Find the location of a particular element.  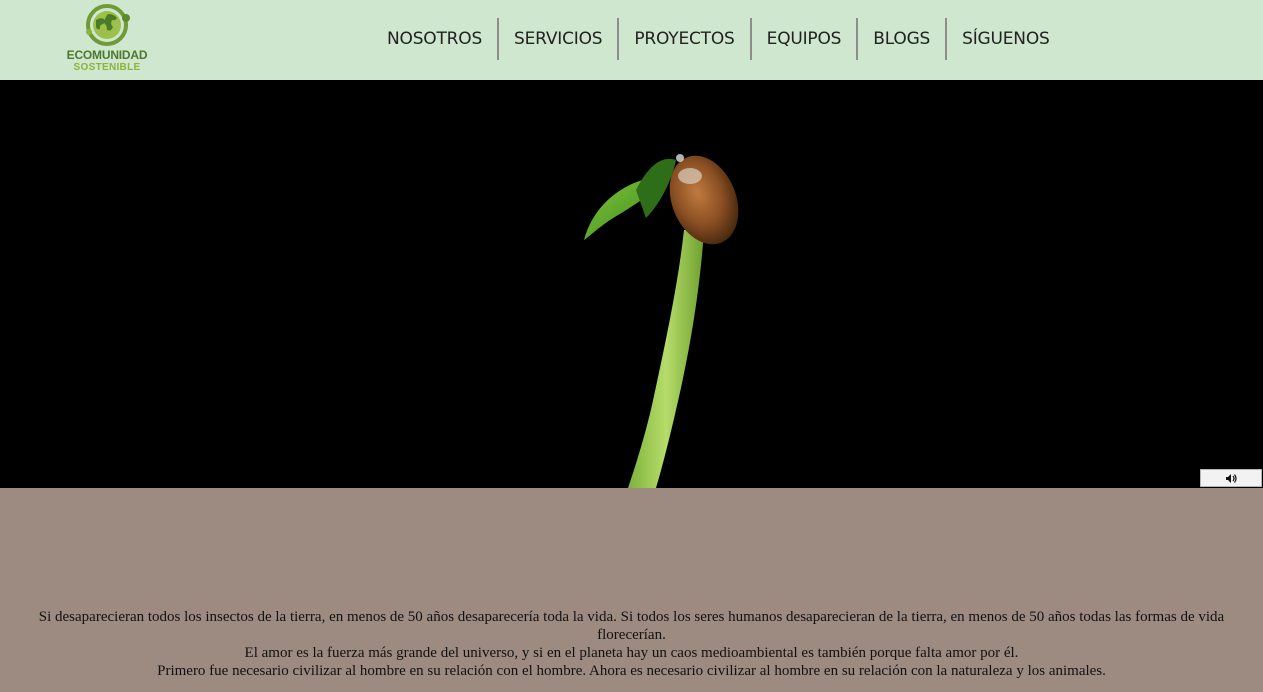

logo-text-primary: ECOMUNIDAD is located at coordinates (107, 55).